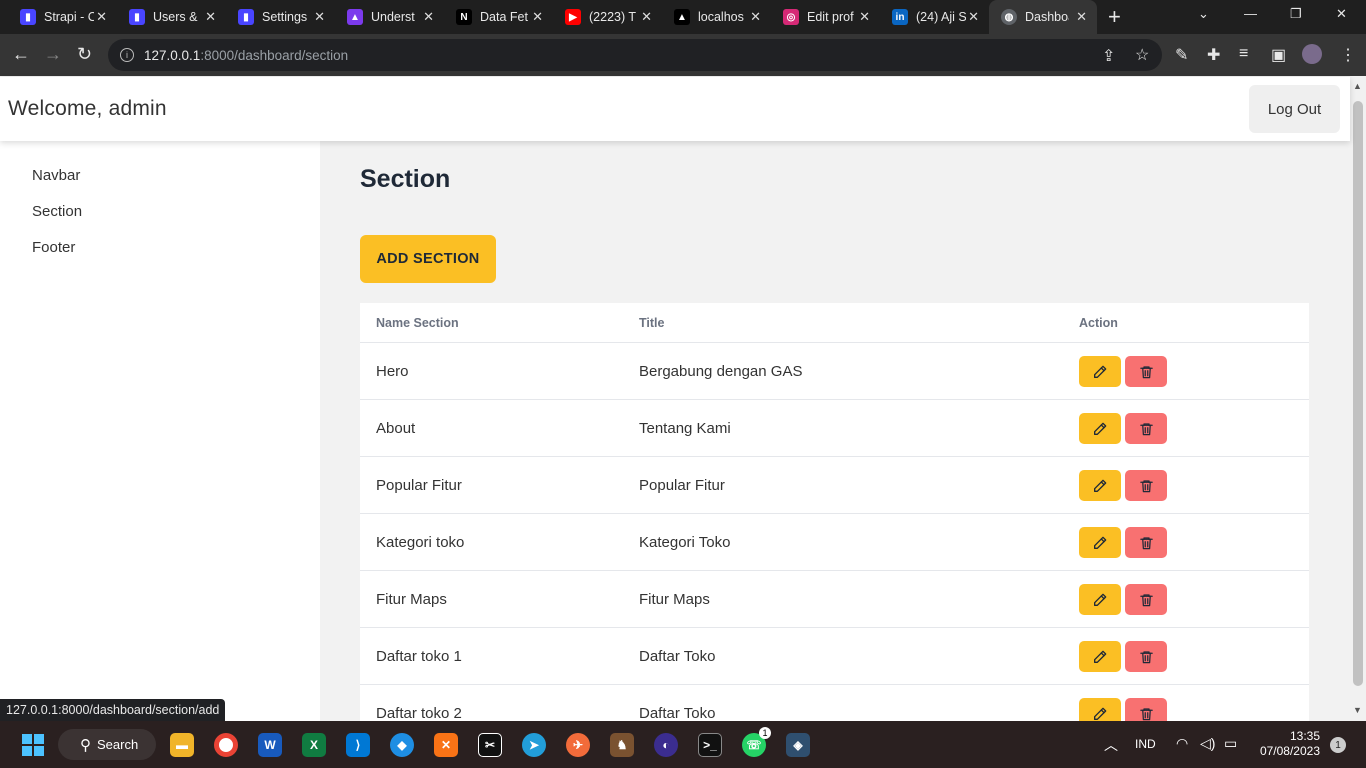 The width and height of the screenshot is (1366, 768). I want to click on terminal-icon: >_, so click(710, 745).